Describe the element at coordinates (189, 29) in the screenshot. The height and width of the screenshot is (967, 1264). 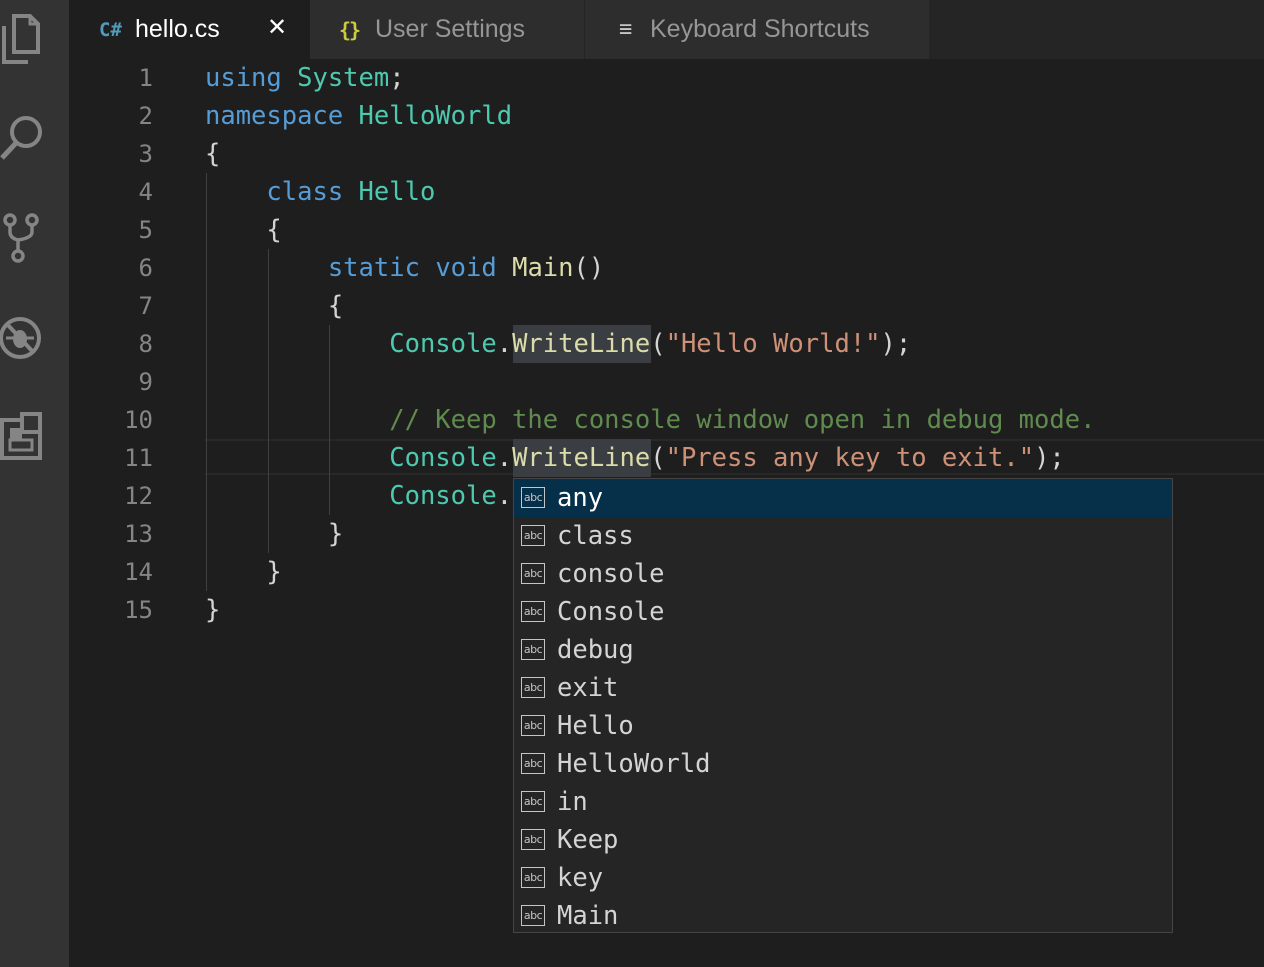
I see `tab-hello-cs: C# hello.cs ✕` at that location.